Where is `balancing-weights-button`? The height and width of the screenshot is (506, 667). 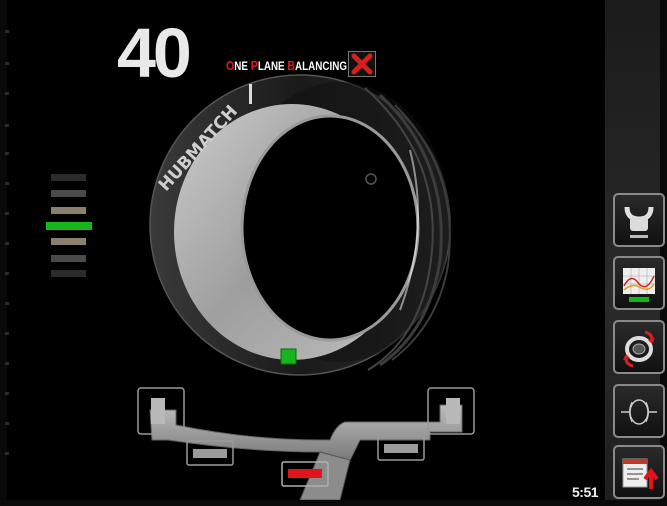
balancing-weights-button is located at coordinates (639, 220).